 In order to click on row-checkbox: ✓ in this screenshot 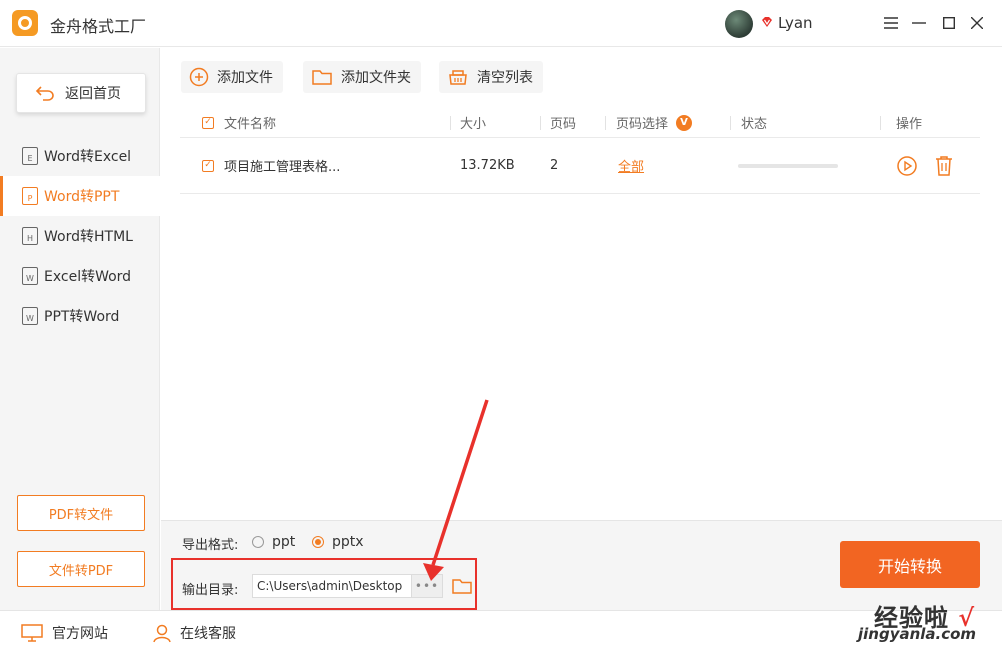, I will do `click(208, 165)`.